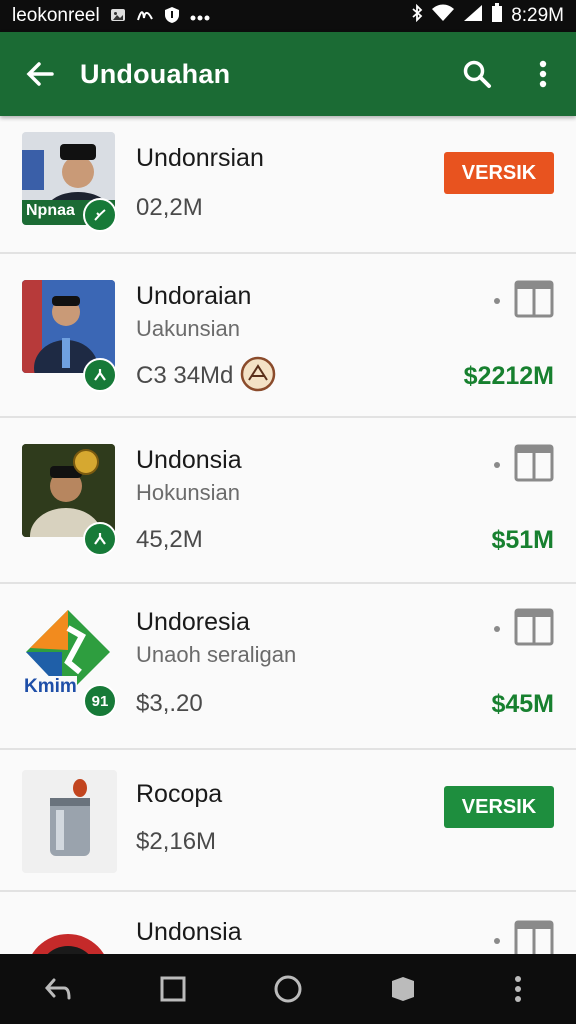 The width and height of the screenshot is (576, 1024). What do you see at coordinates (188, 328) in the screenshot?
I see `item-subtitle: Uakunsian` at bounding box center [188, 328].